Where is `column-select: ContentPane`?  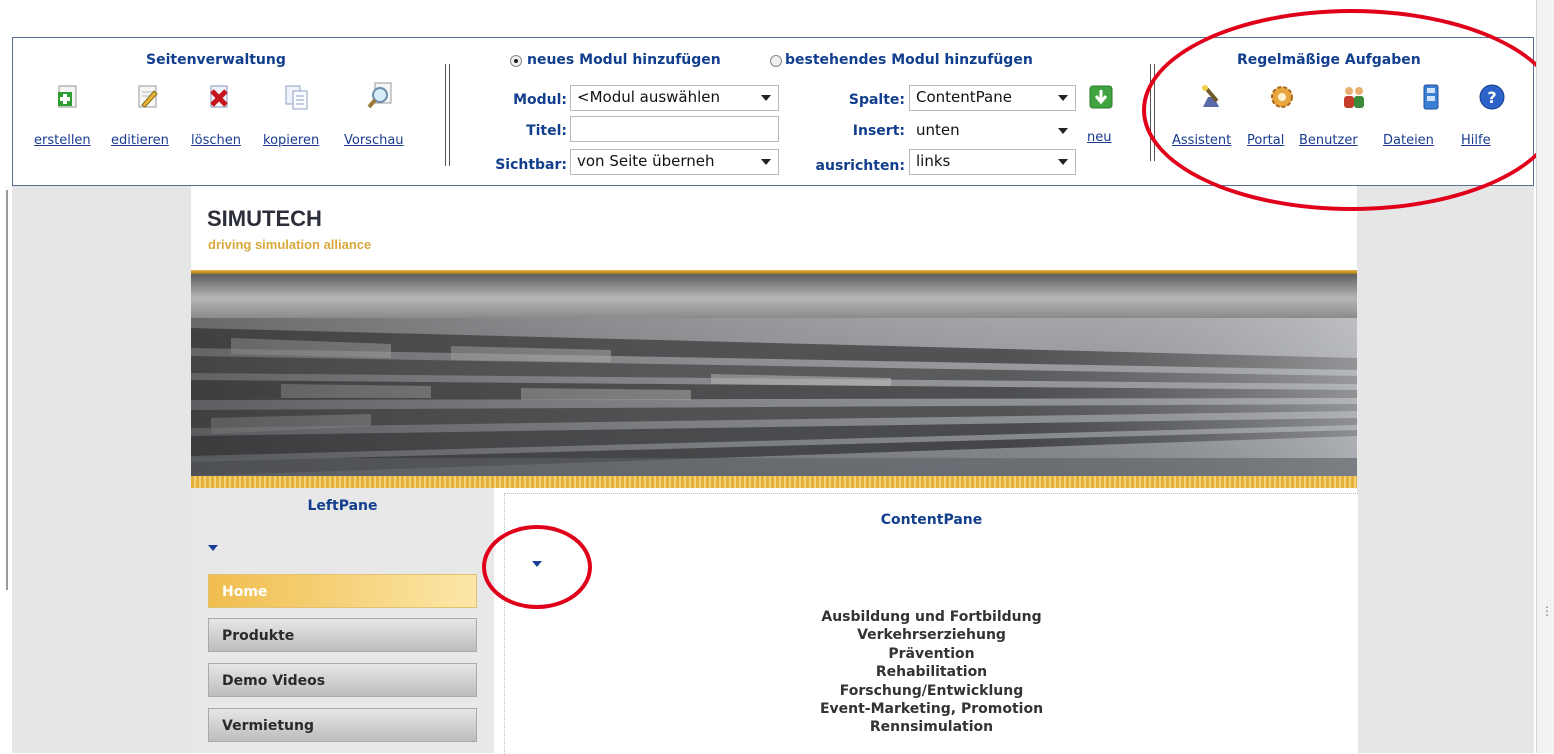 column-select: ContentPane is located at coordinates (992, 98).